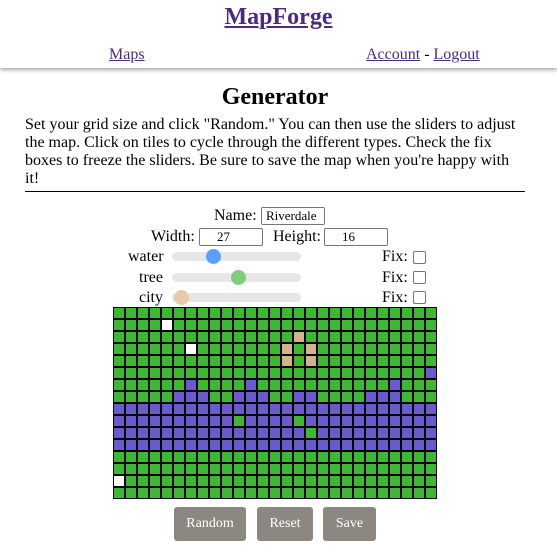 This screenshot has width=557, height=560. What do you see at coordinates (419, 277) in the screenshot?
I see `tree-fix-checkbox` at bounding box center [419, 277].